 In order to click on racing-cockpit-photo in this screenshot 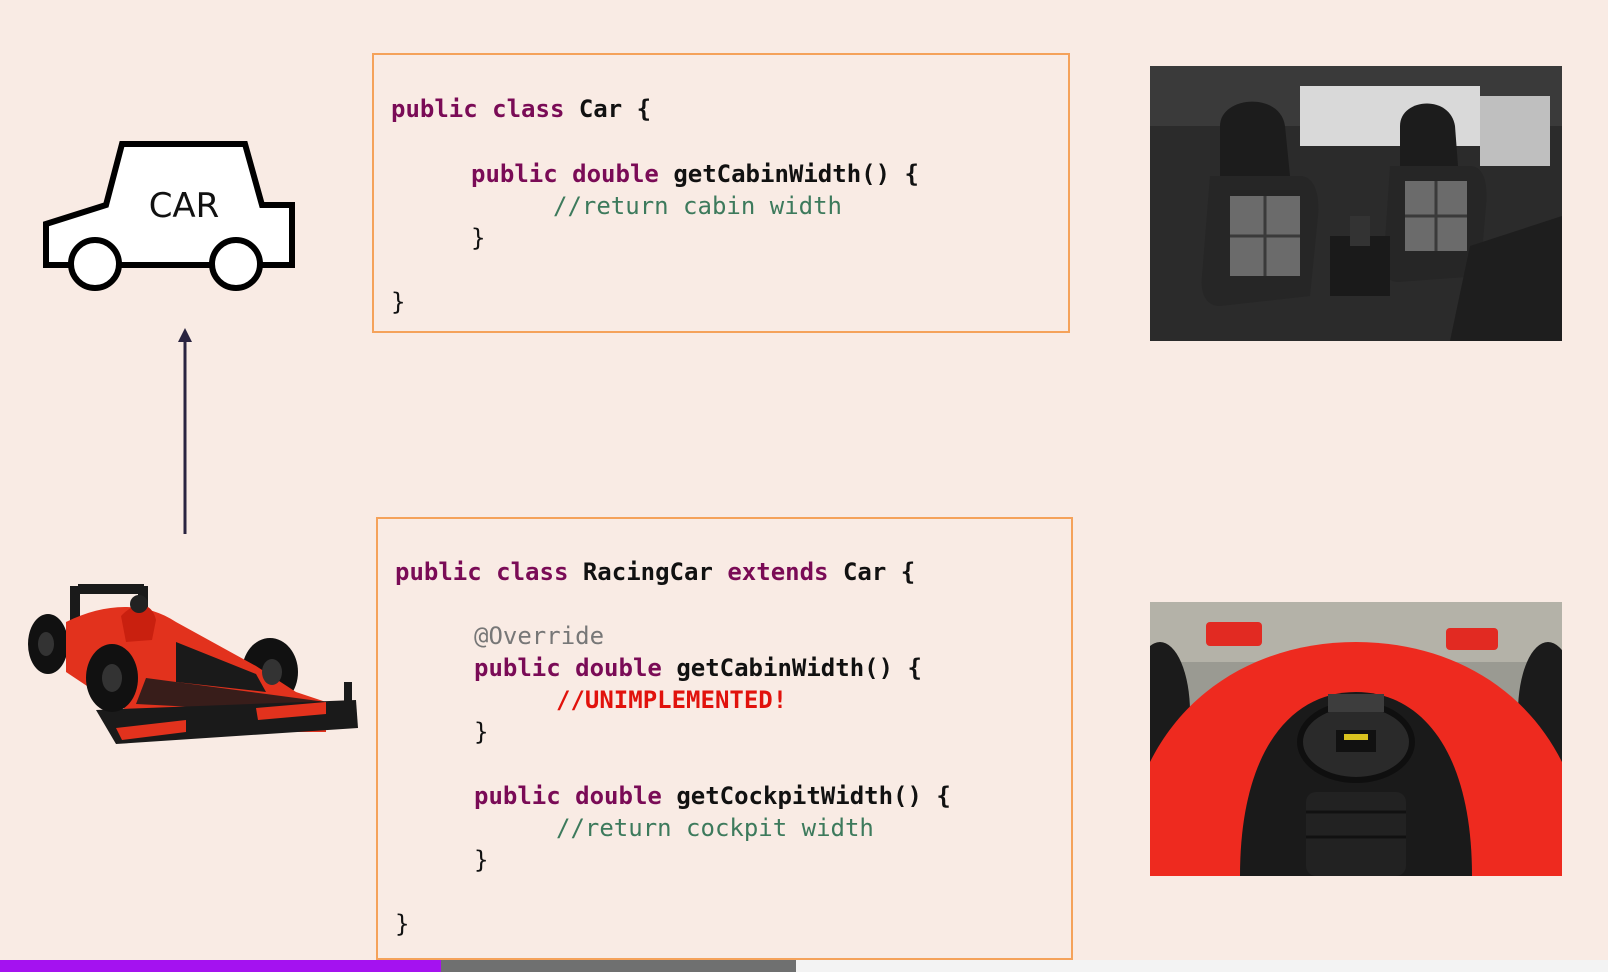, I will do `click(1356, 739)`.